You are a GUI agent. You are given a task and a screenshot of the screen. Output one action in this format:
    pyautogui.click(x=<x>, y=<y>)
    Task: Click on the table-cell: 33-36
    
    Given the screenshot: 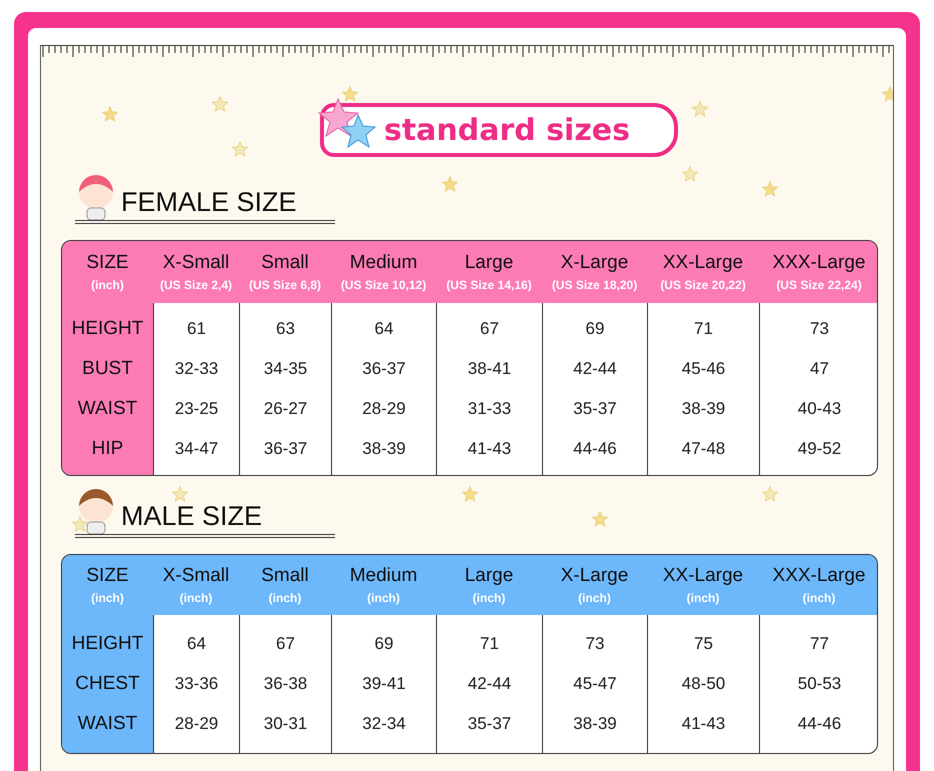 What is the action you would take?
    pyautogui.click(x=196, y=684)
    